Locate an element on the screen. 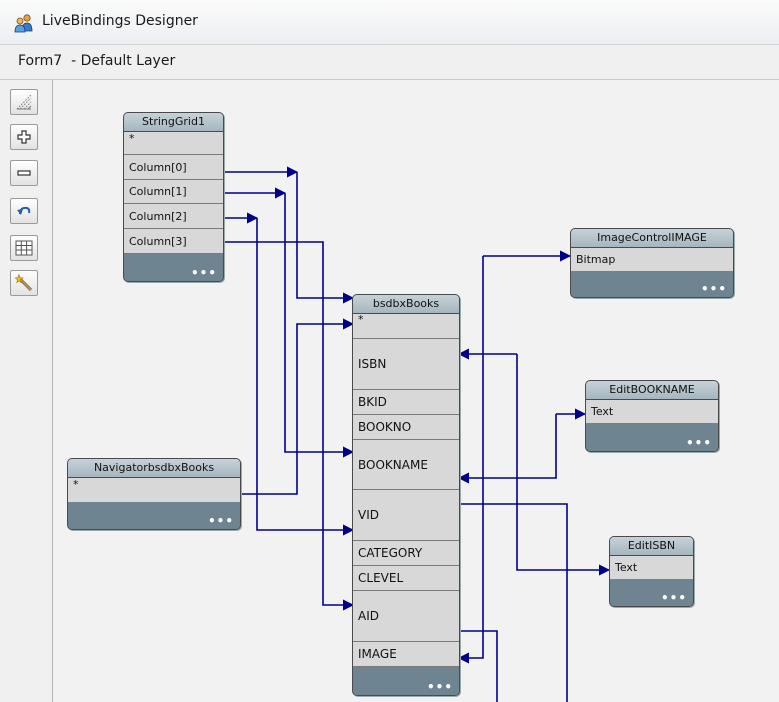  layer-title: Form7 - Default Layer is located at coordinates (97, 61).